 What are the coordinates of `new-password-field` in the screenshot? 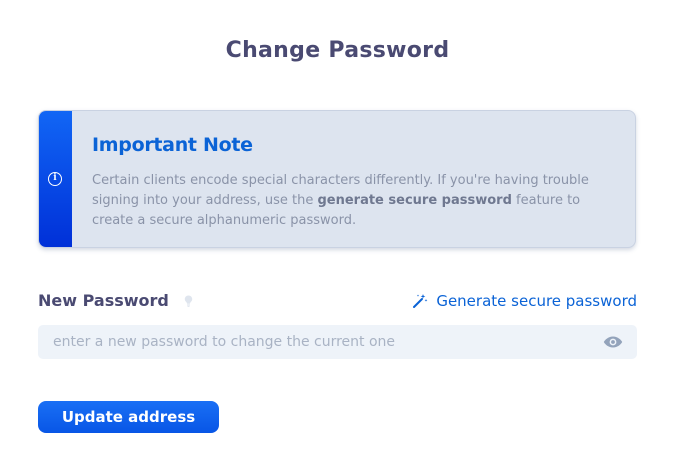 It's located at (337, 342).